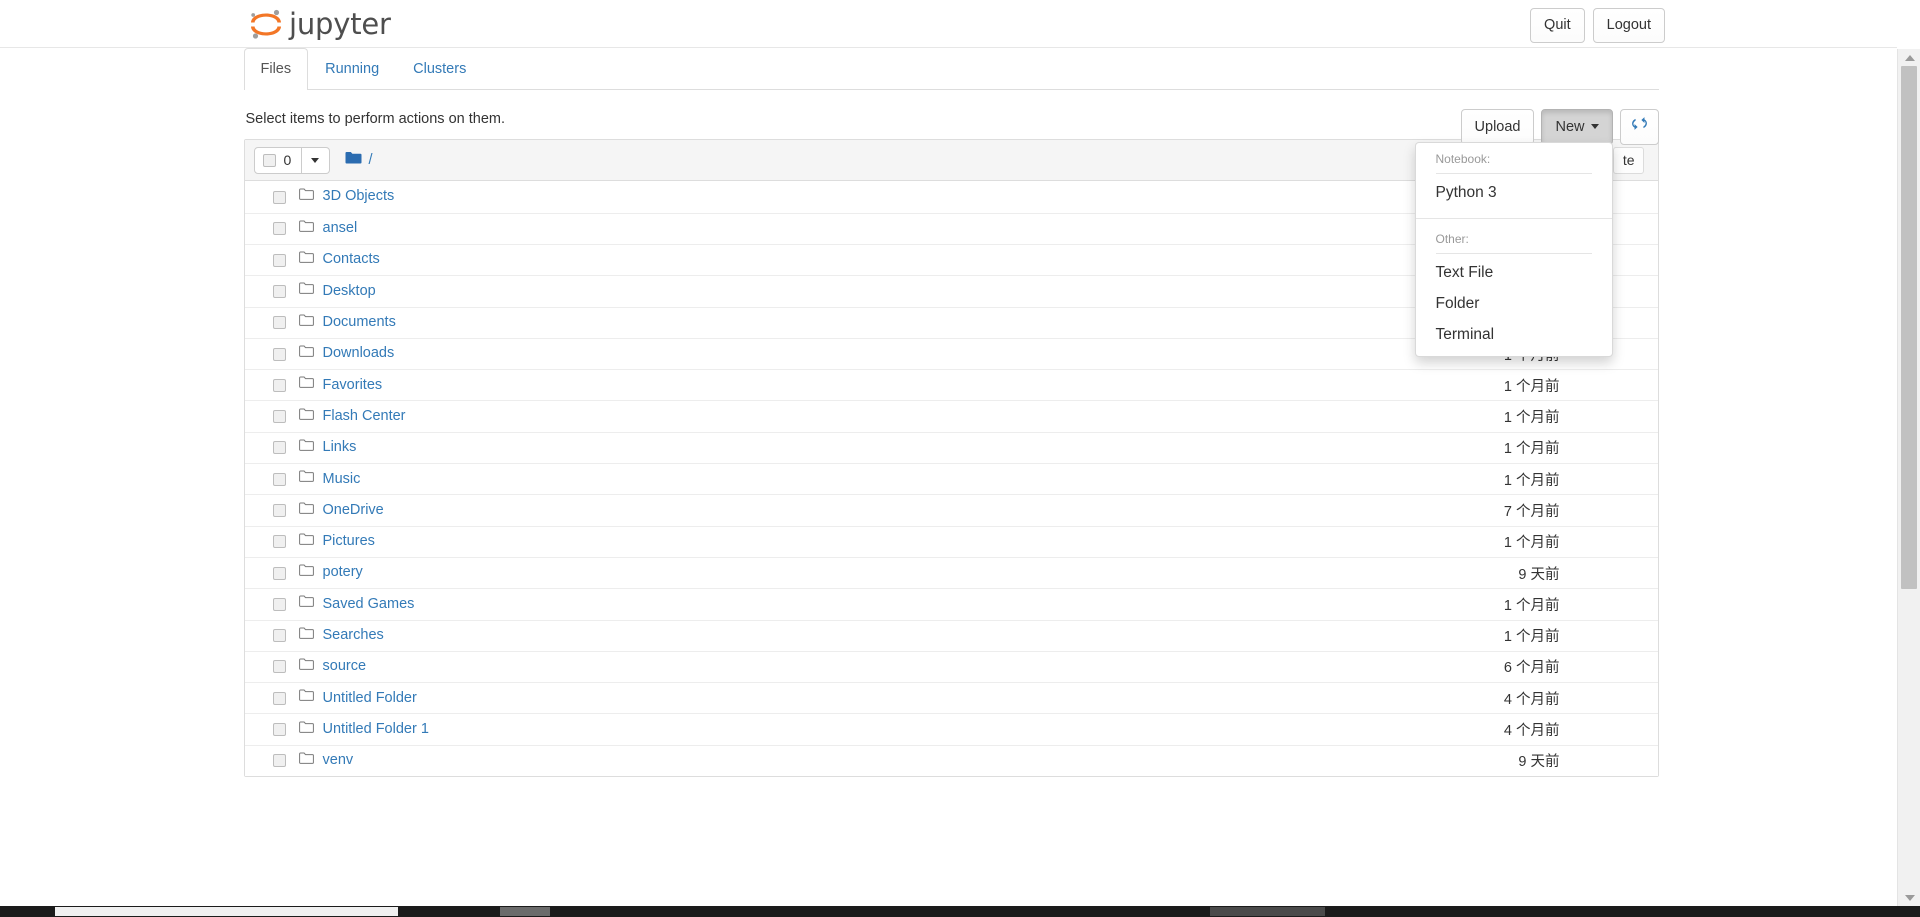  What do you see at coordinates (349, 291) in the screenshot?
I see `file-link: Desktop` at bounding box center [349, 291].